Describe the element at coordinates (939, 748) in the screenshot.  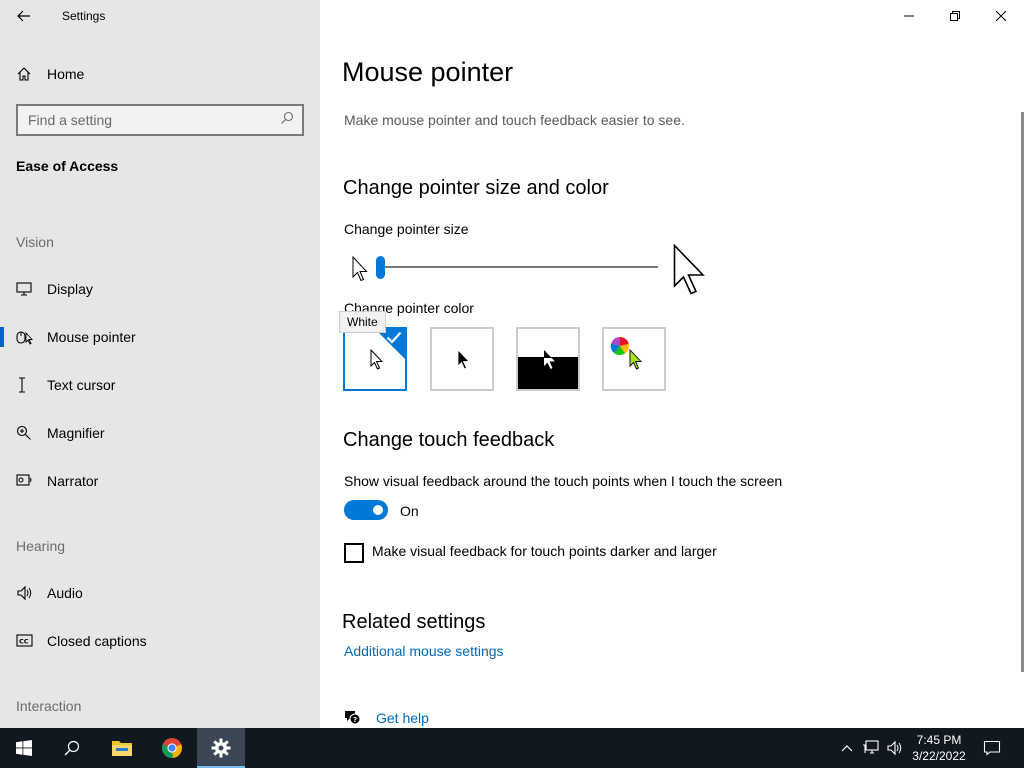
I see `taskbar-clock: 7:45 PM 3/22/2022` at that location.